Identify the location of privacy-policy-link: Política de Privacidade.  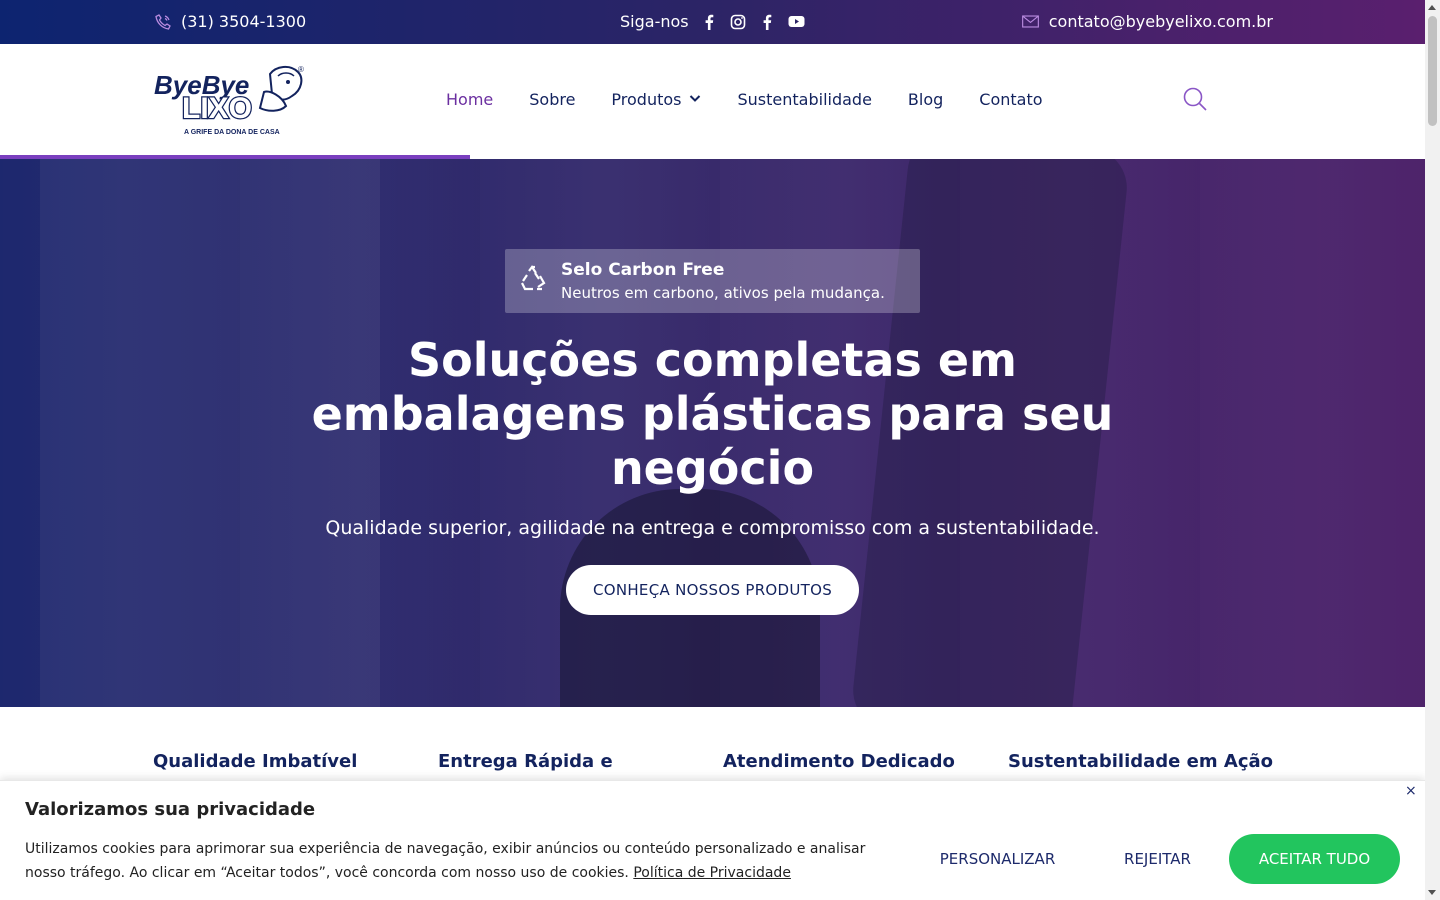
(712, 873).